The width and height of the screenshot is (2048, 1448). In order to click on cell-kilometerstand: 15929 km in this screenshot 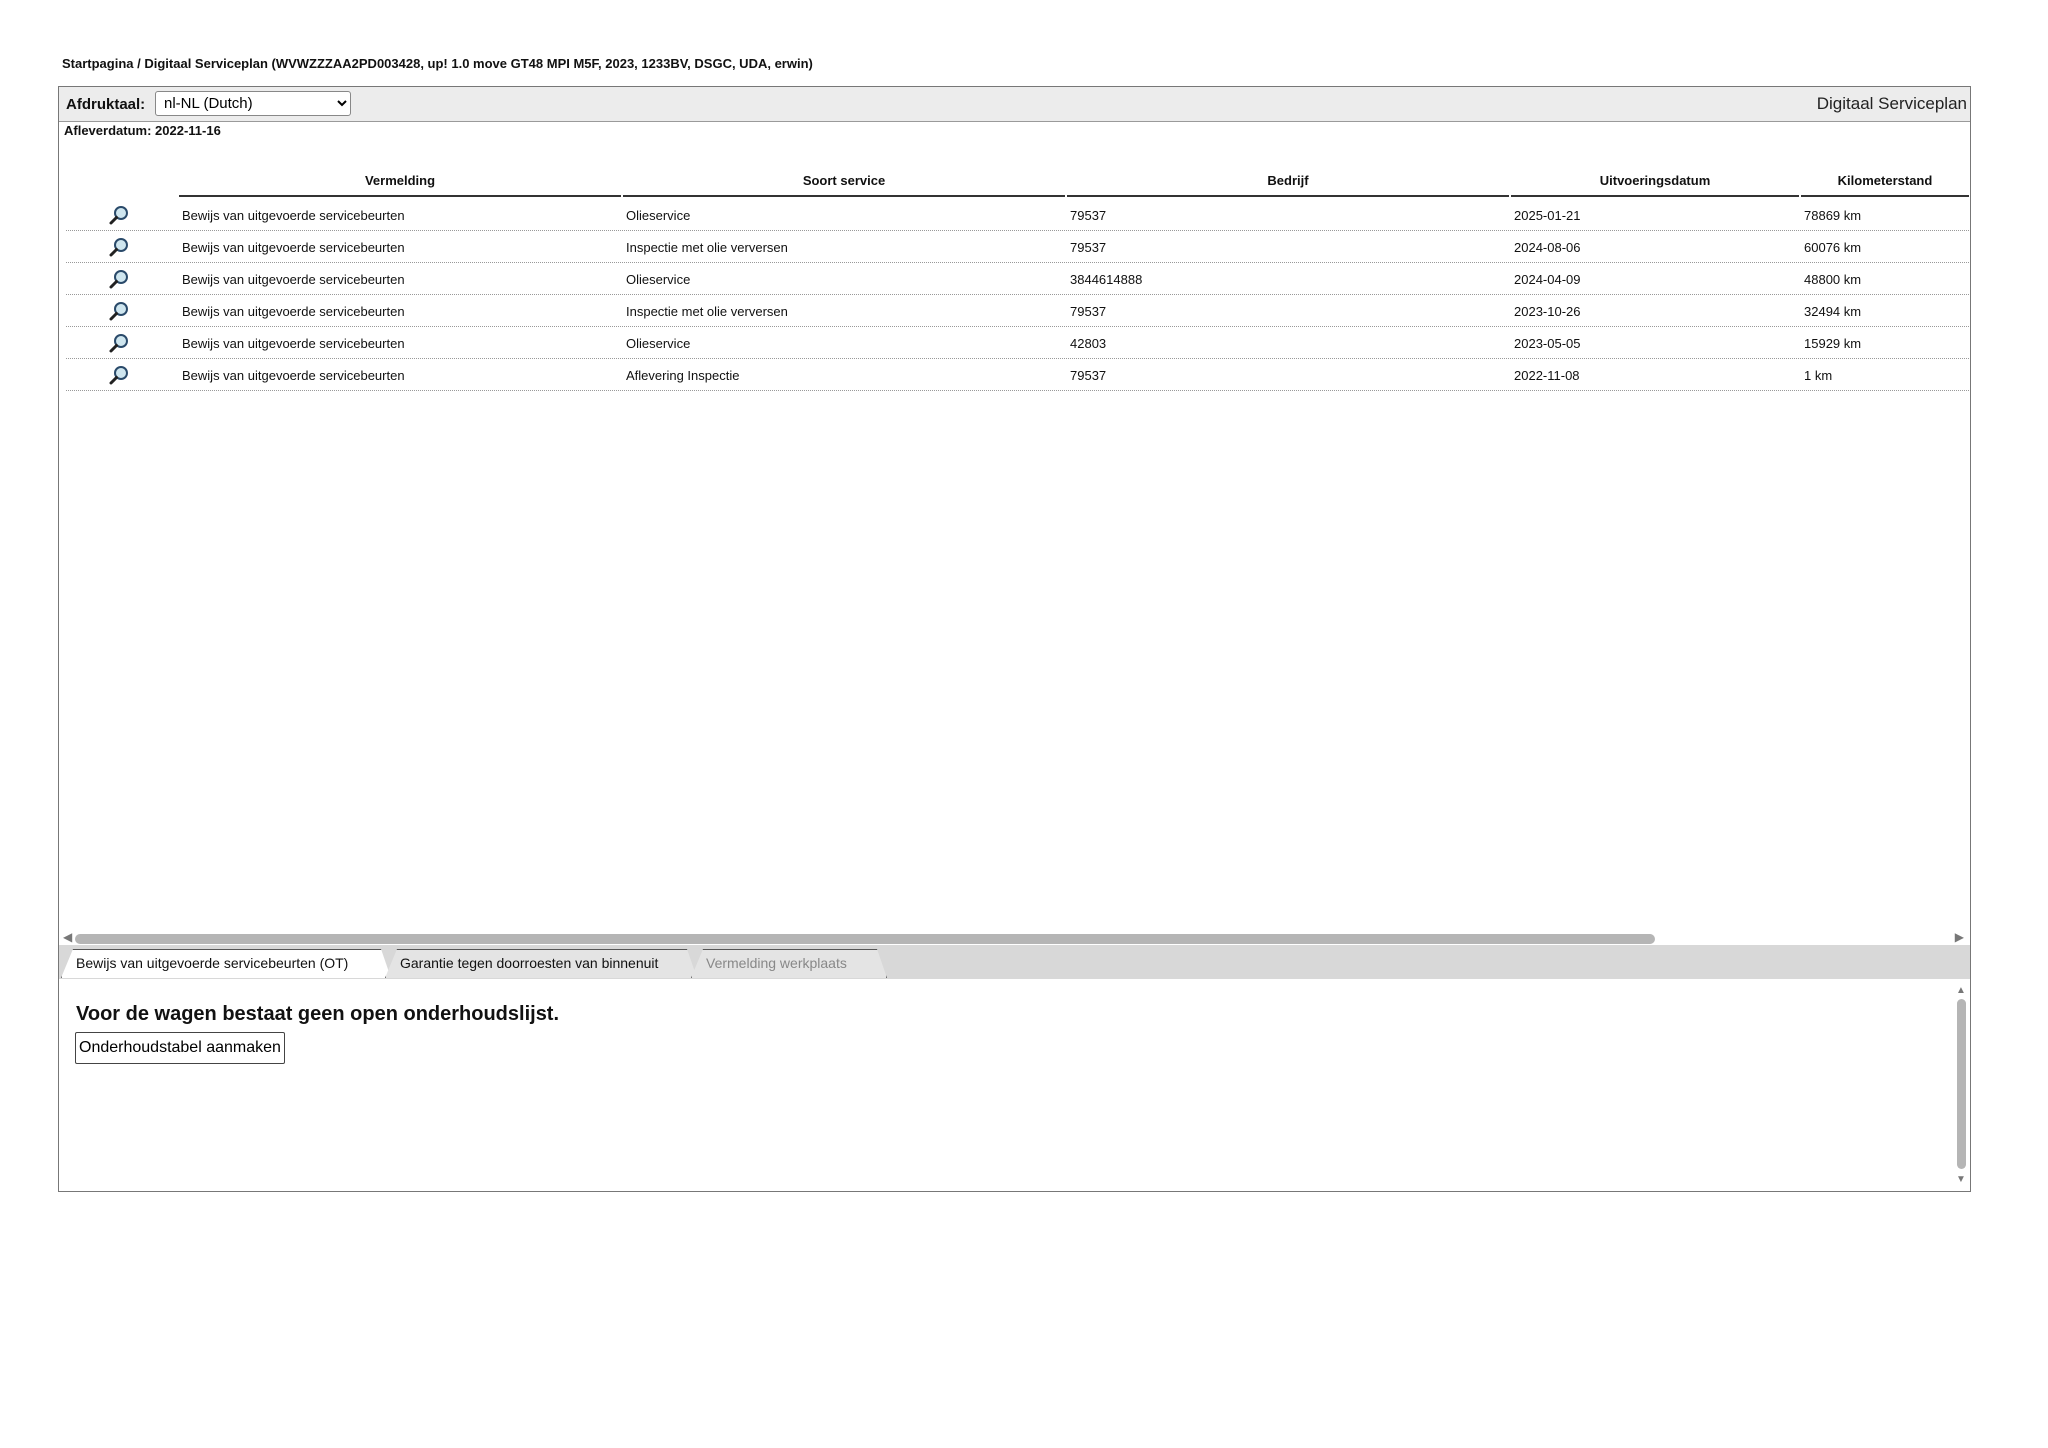, I will do `click(1833, 343)`.